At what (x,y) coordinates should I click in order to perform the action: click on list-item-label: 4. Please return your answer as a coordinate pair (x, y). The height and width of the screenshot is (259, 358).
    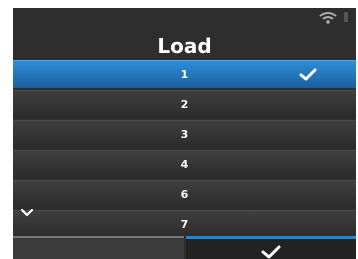
    Looking at the image, I should click on (184, 164).